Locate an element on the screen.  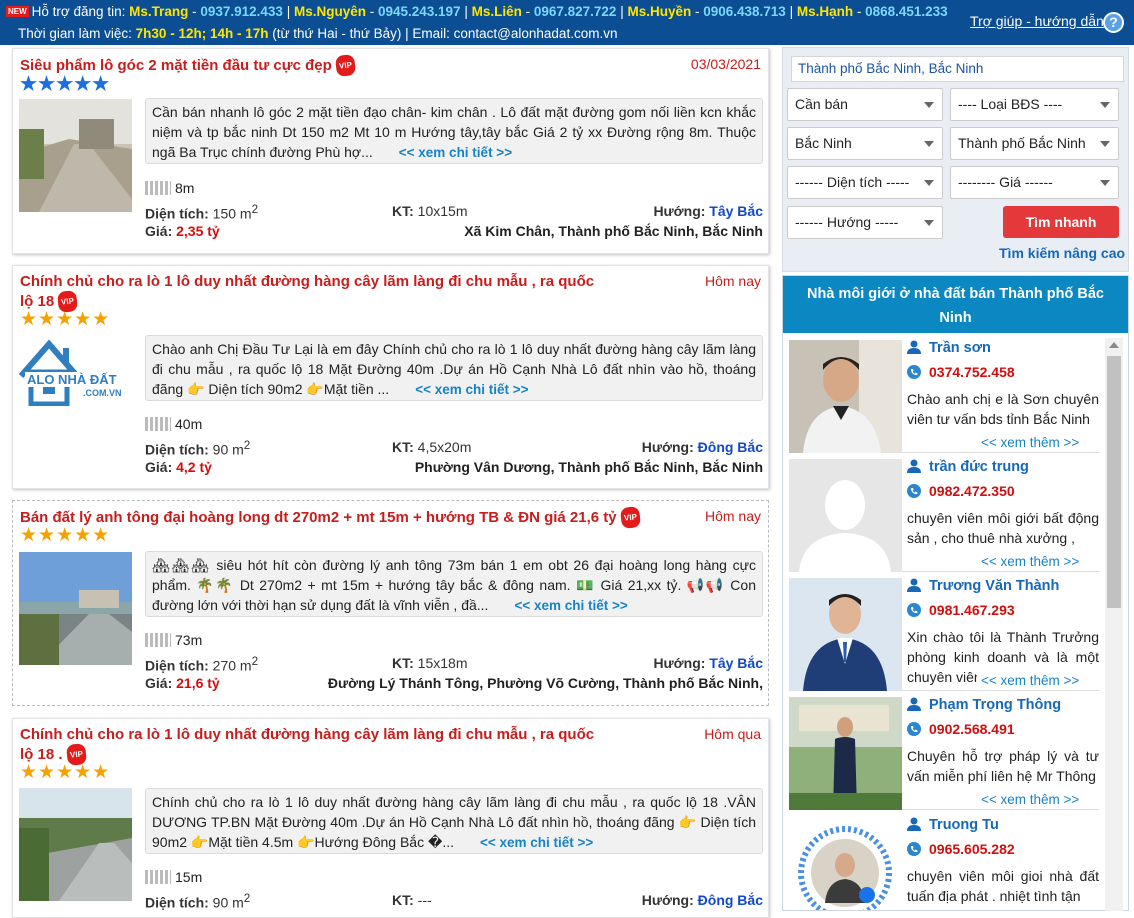
contact-phone: 0967.827.722 is located at coordinates (575, 11).